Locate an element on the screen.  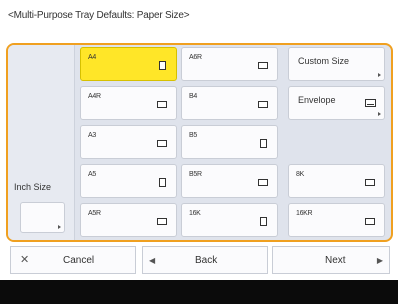
size-a5-button: A5 is located at coordinates (128, 181).